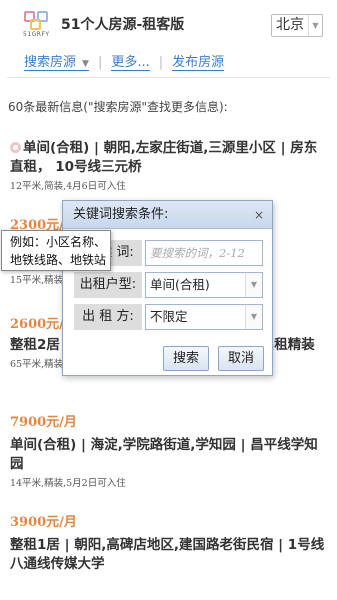  Describe the element at coordinates (259, 215) in the screenshot. I see `close-icon: ×` at that location.